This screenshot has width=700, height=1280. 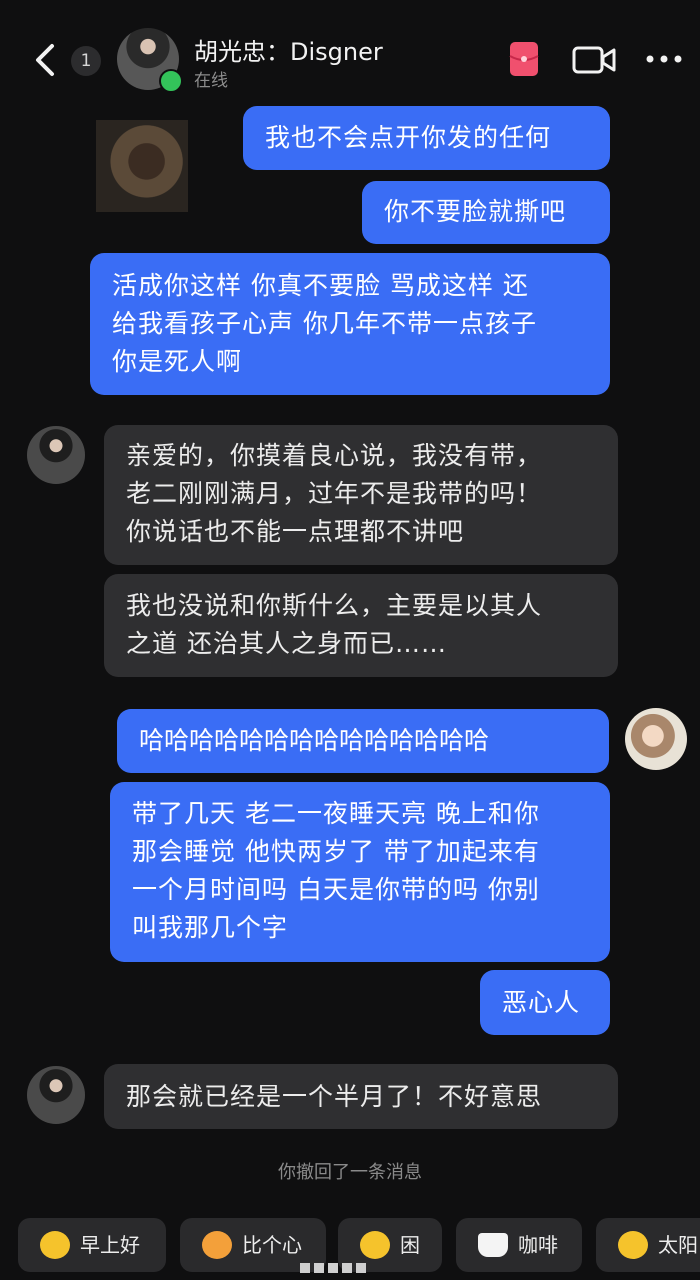 What do you see at coordinates (410, 1245) in the screenshot?
I see `quick-reply-label: 困` at bounding box center [410, 1245].